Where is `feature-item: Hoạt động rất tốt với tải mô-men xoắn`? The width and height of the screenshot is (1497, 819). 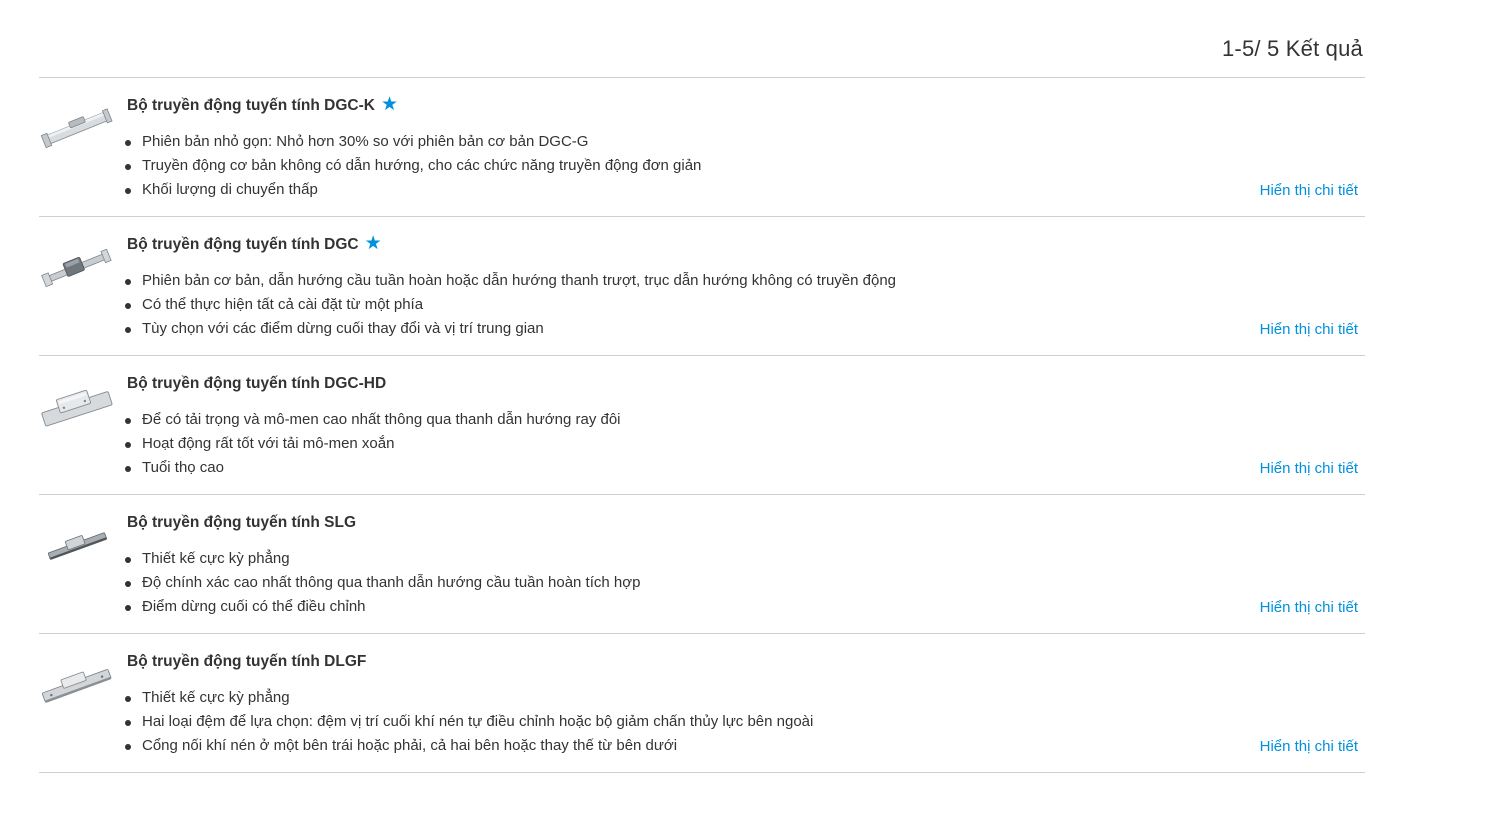
feature-item: Hoạt động rất tốt với tải mô-men xoắn is located at coordinates (373, 444).